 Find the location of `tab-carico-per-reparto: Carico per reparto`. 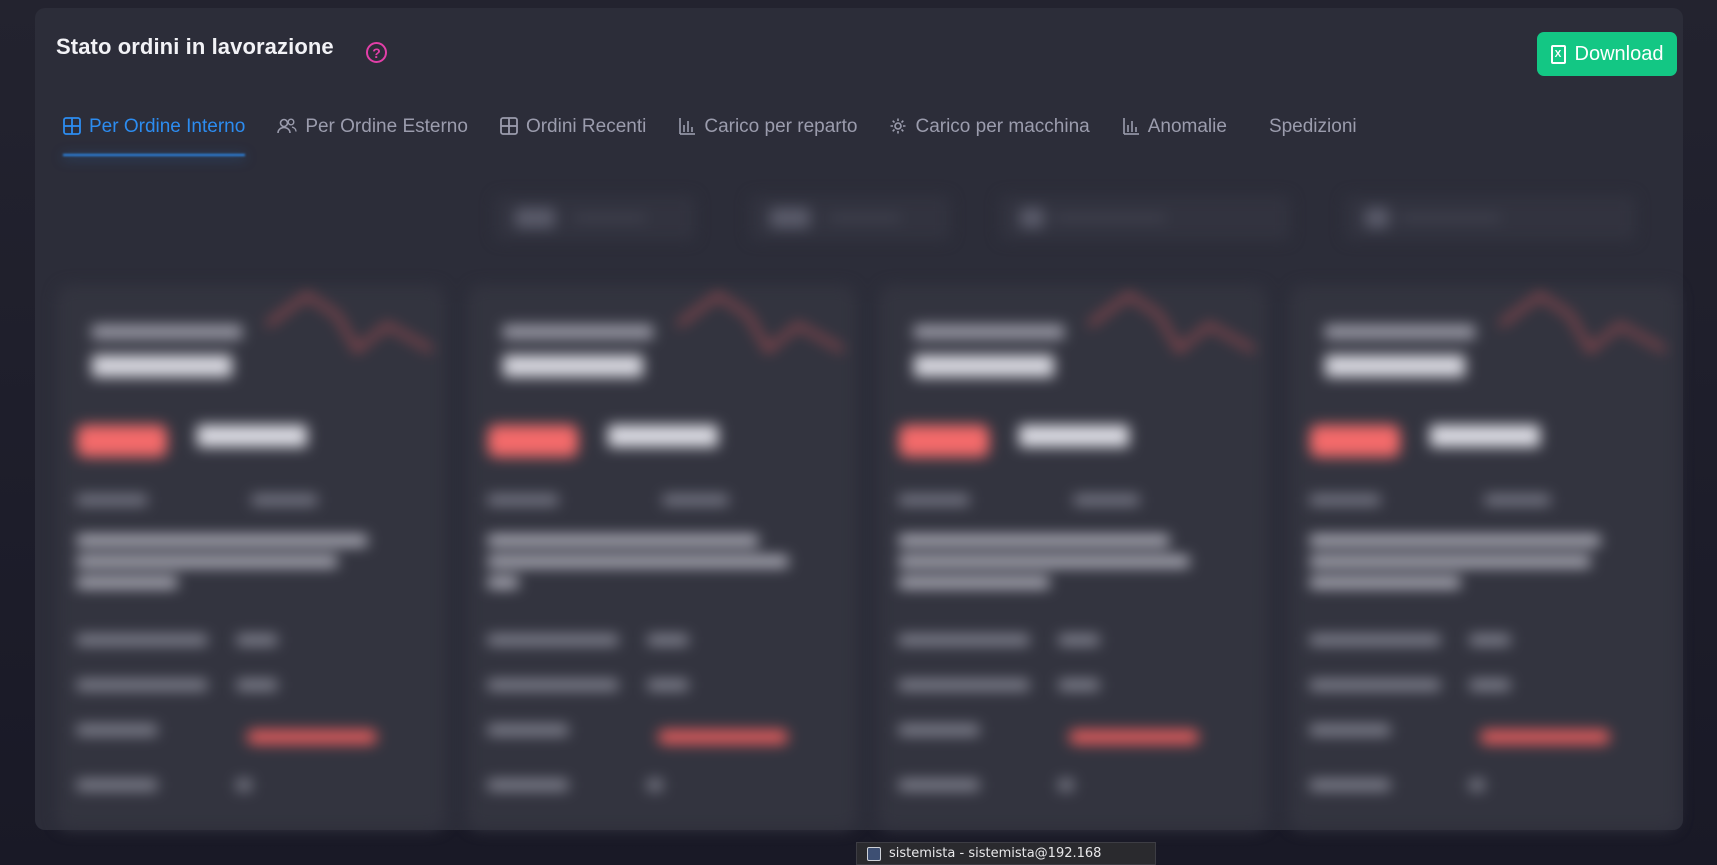

tab-carico-per-reparto: Carico per reparto is located at coordinates (767, 134).